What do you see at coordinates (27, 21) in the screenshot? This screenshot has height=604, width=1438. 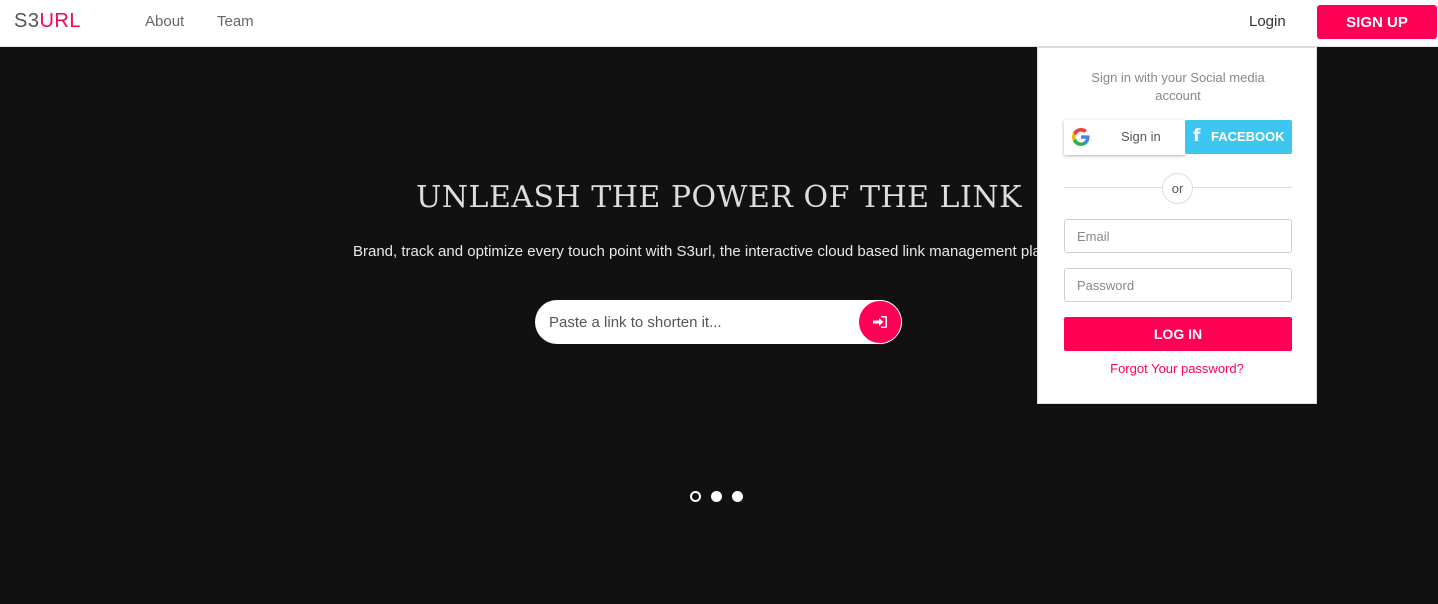 I see `logo-prefix: S3` at bounding box center [27, 21].